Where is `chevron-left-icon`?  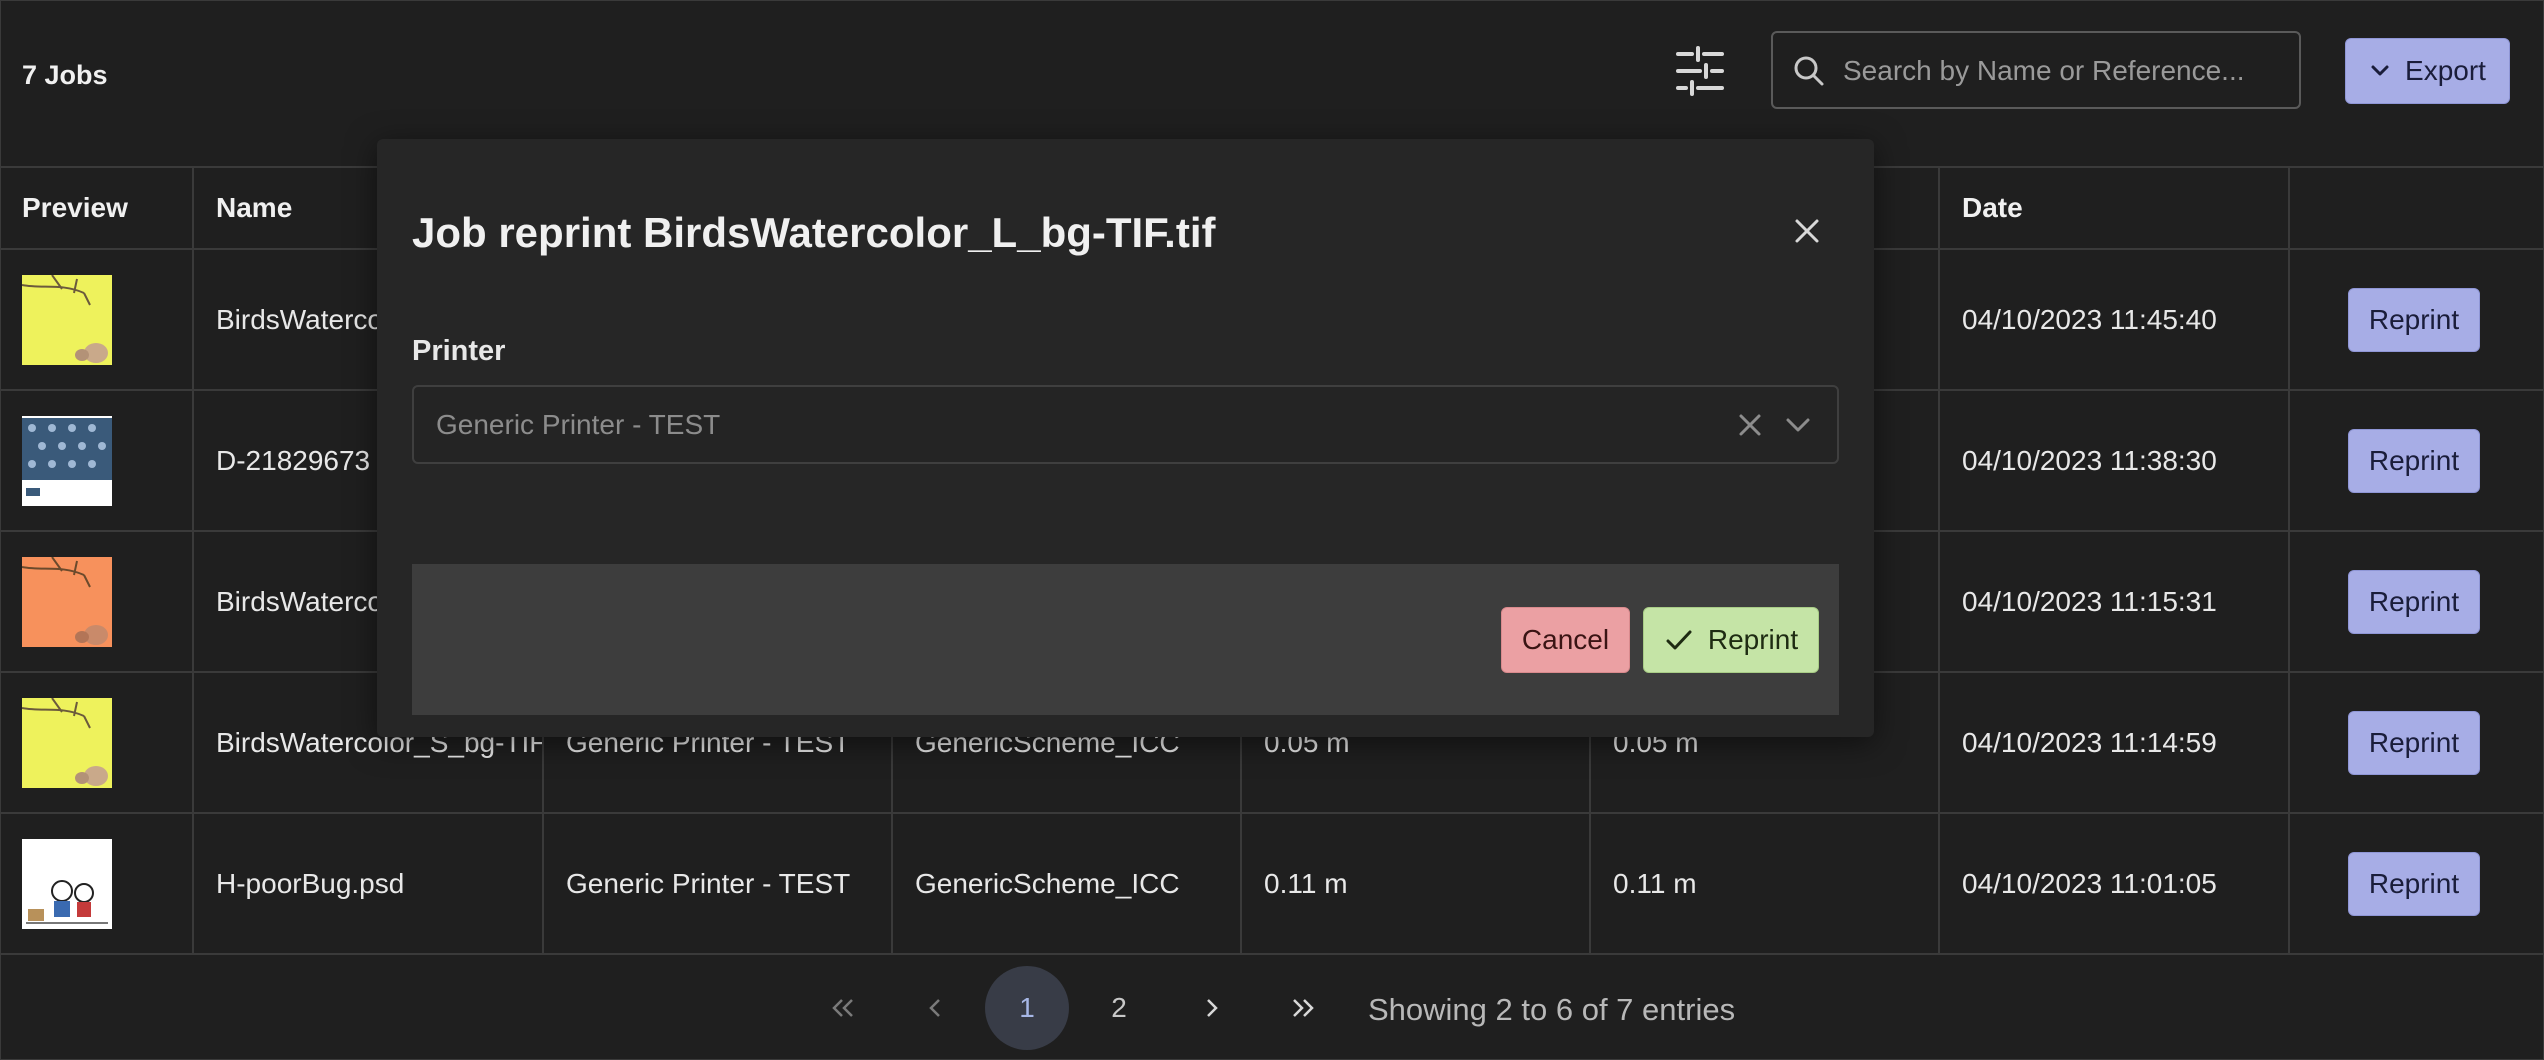 chevron-left-icon is located at coordinates (934, 1008).